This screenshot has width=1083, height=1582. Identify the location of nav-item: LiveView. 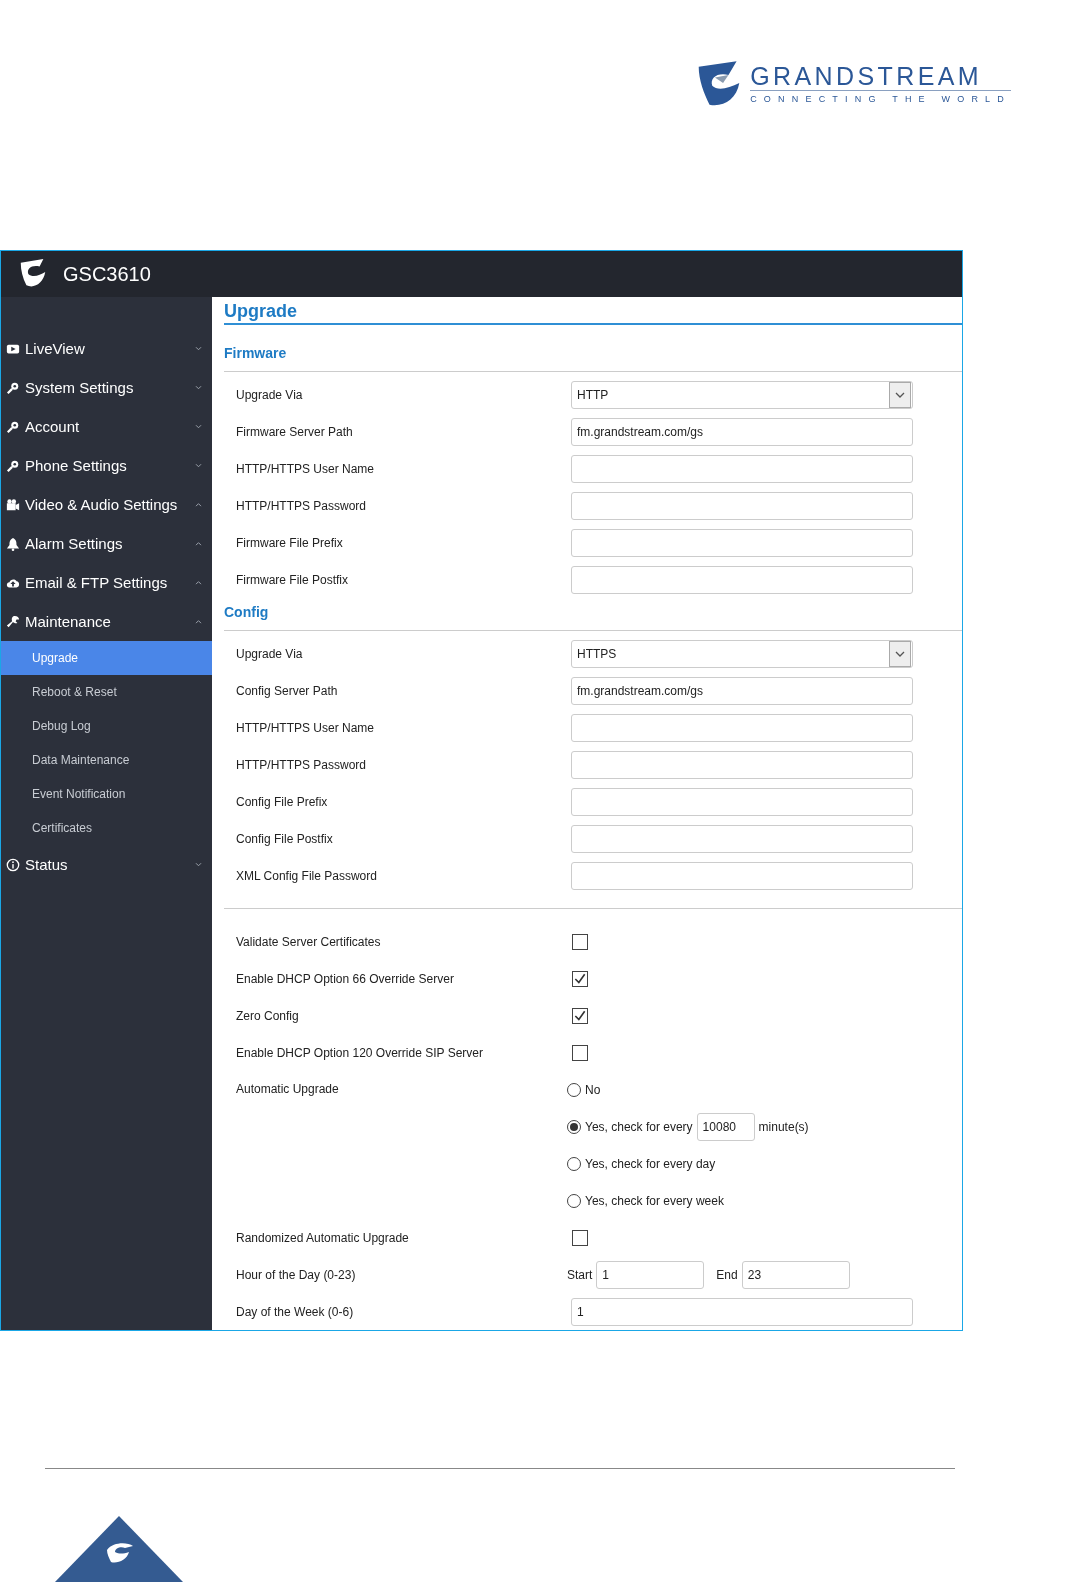
(106, 348).